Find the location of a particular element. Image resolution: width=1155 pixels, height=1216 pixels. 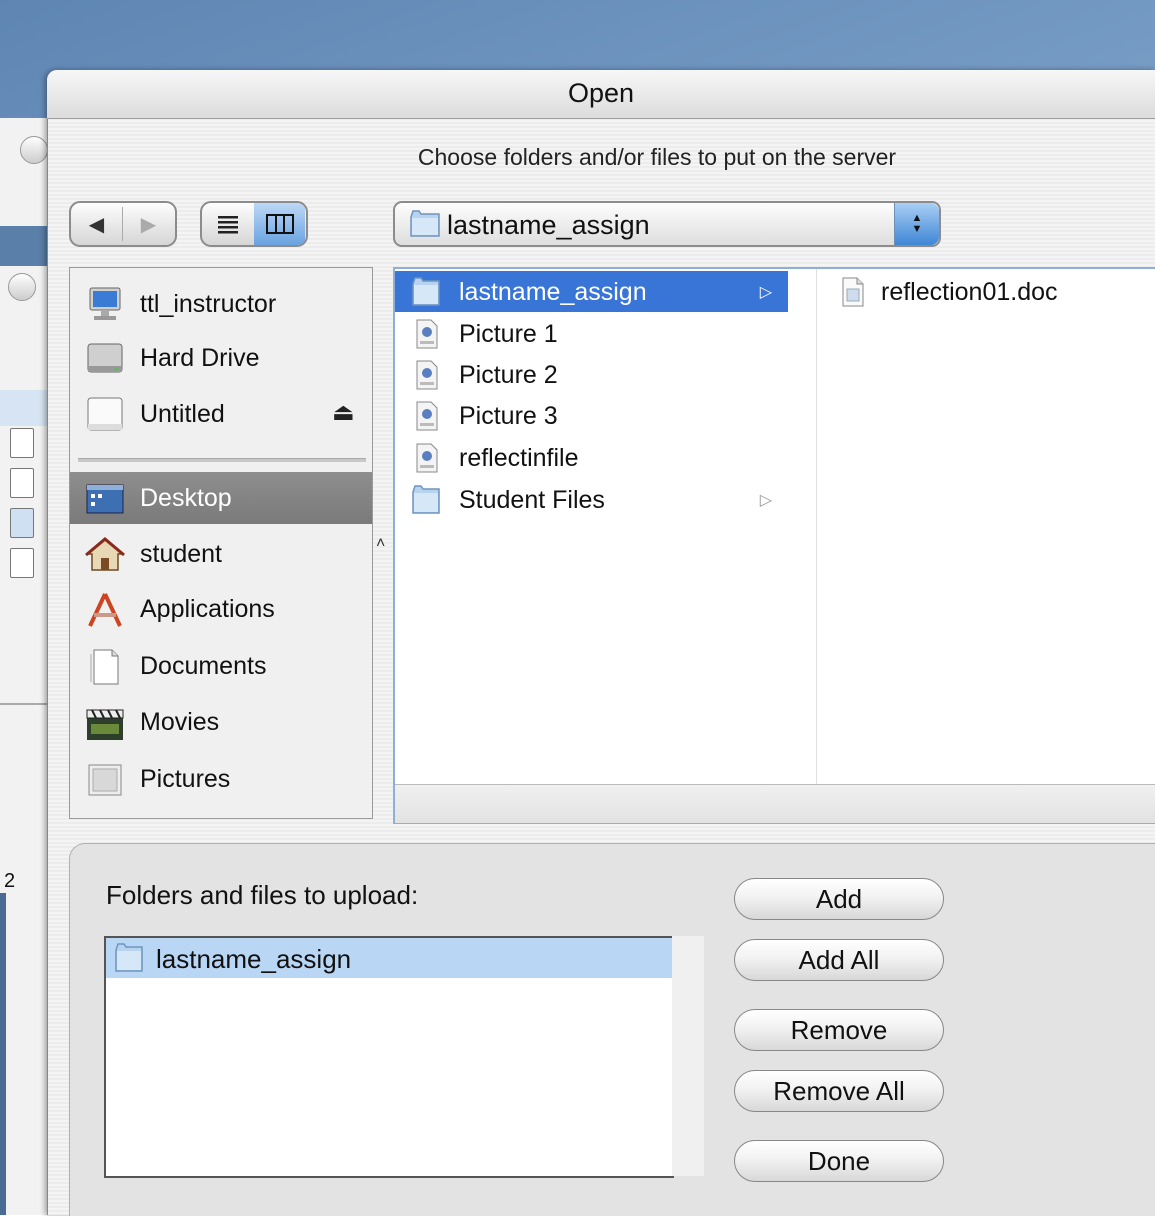

sidebar-item-label: Untitled is located at coordinates (182, 414).